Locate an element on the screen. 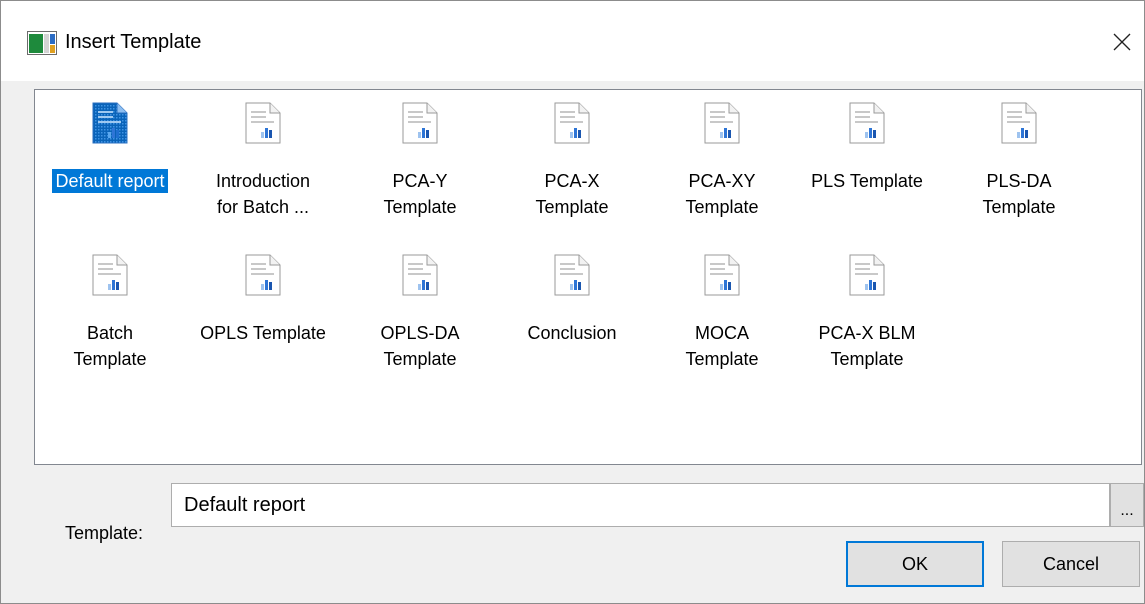 This screenshot has height=604, width=1145. template-item-text: Conclusion is located at coordinates (572, 333).